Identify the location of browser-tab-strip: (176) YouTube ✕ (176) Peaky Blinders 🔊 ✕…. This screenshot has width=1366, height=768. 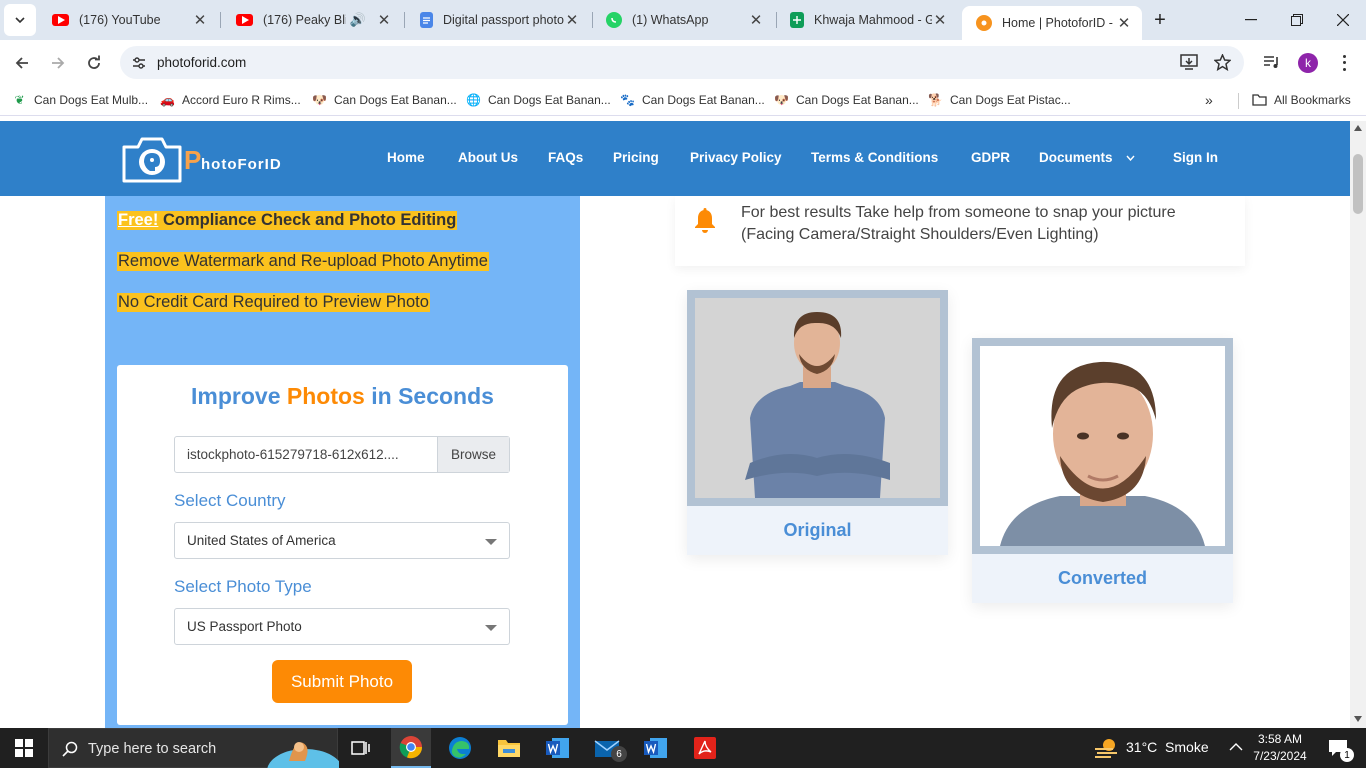
(683, 20).